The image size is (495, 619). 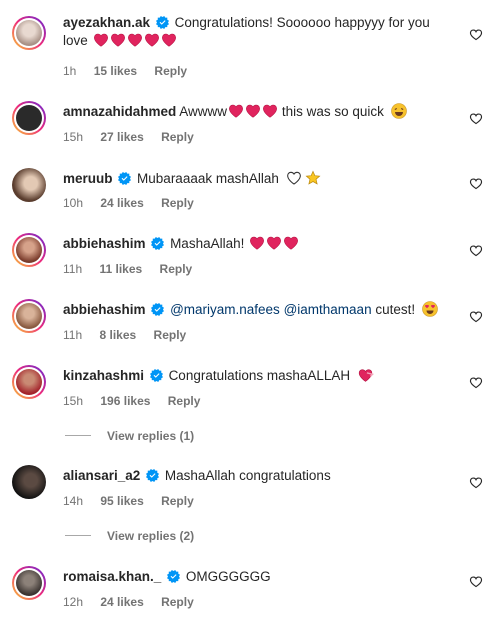 I want to click on comment-body: OMGGGGGG, so click(x=228, y=576).